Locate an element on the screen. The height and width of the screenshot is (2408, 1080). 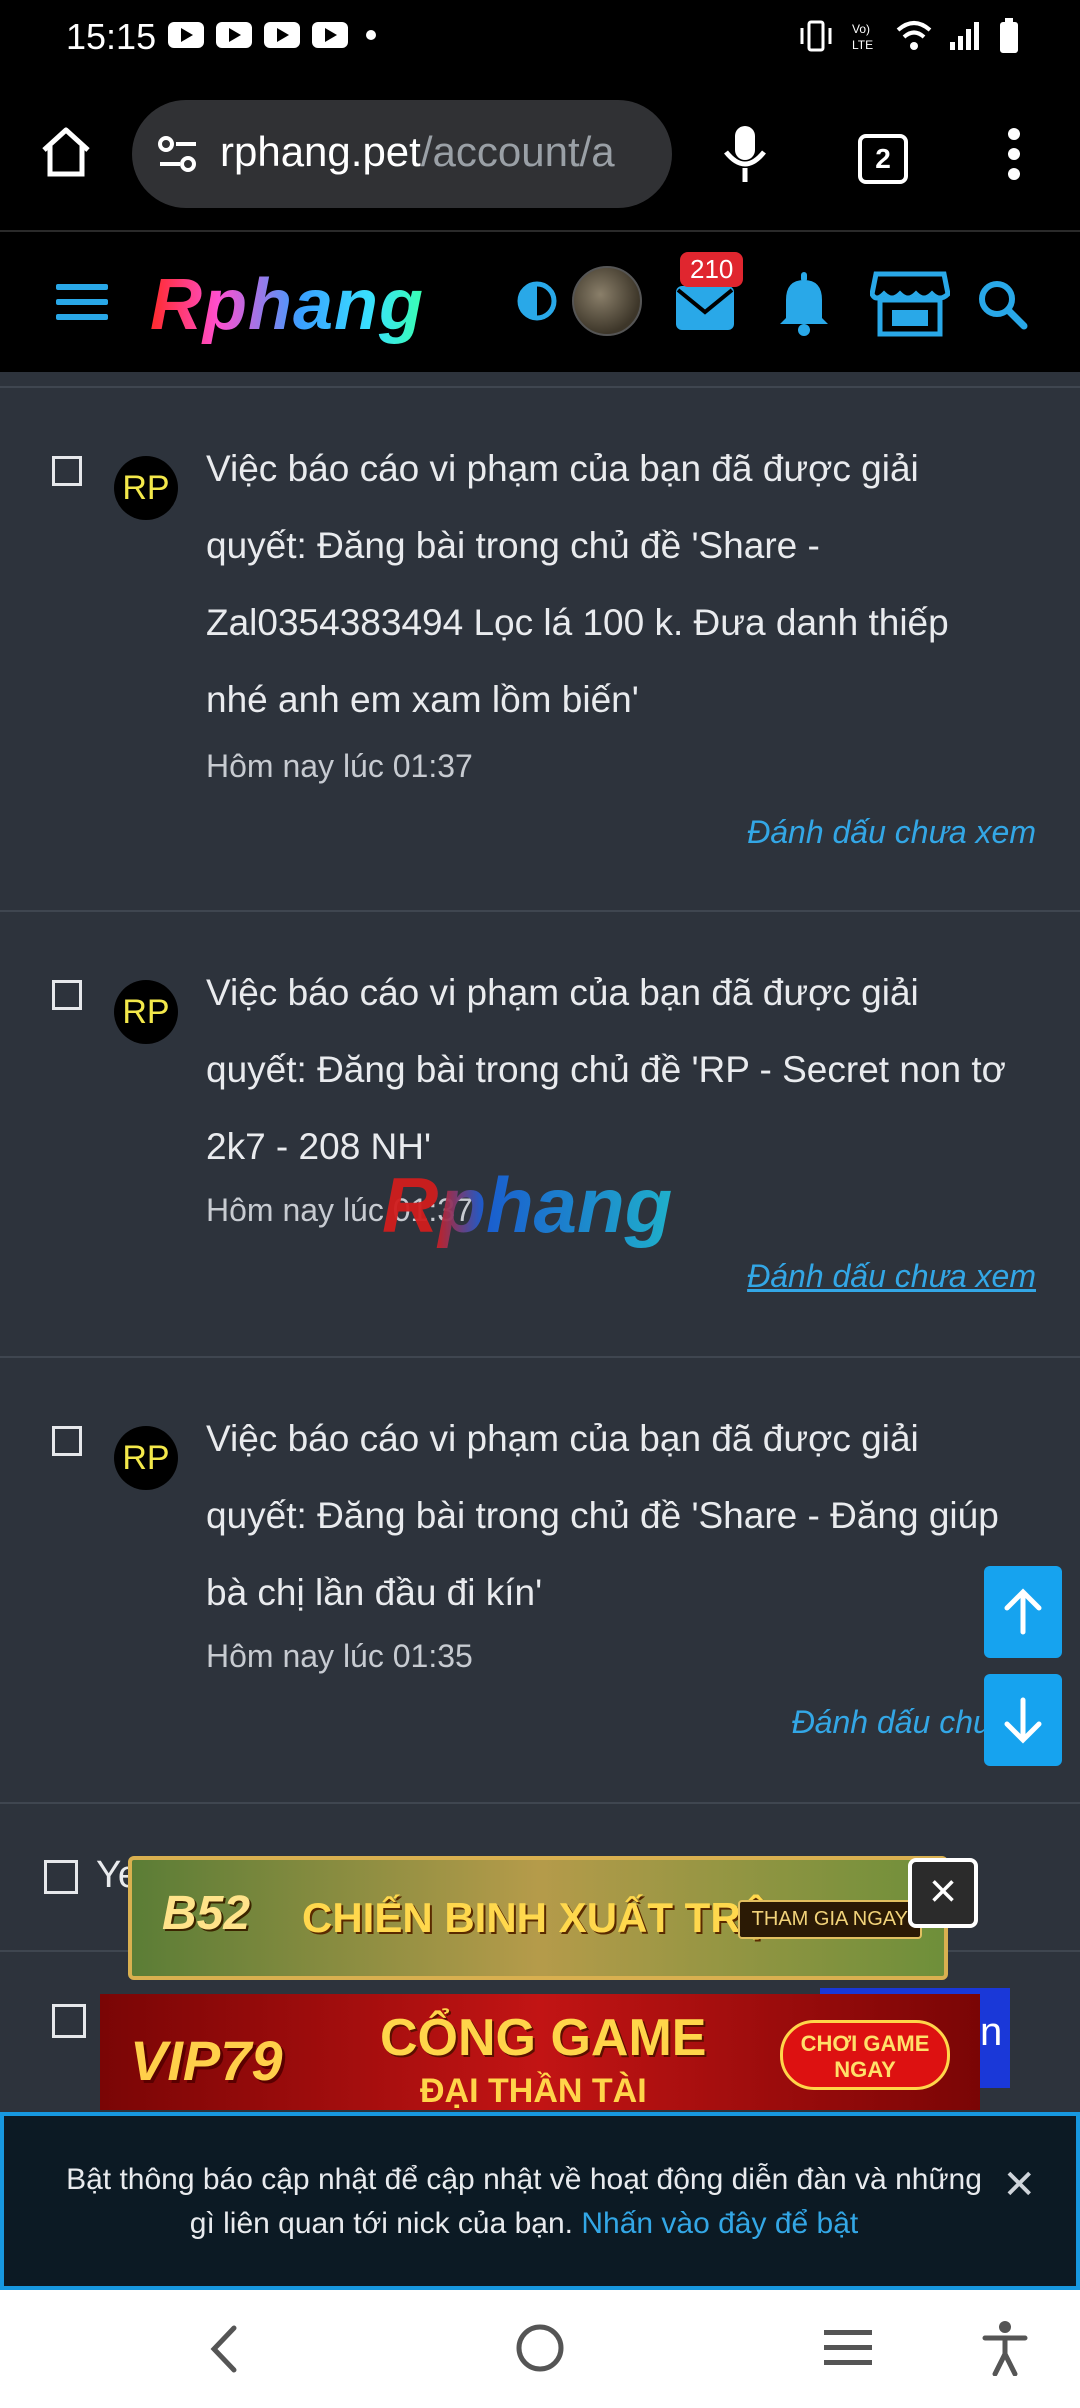
site-settings-icon is located at coordinates (178, 154).